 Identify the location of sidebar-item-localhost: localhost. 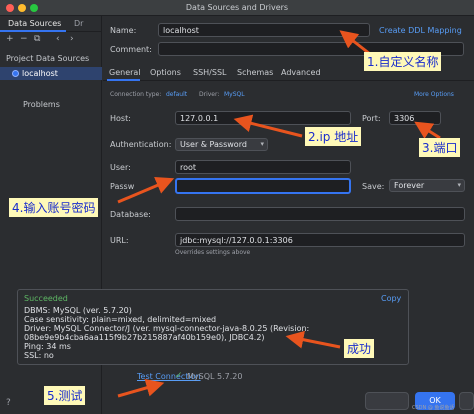
(51, 73).